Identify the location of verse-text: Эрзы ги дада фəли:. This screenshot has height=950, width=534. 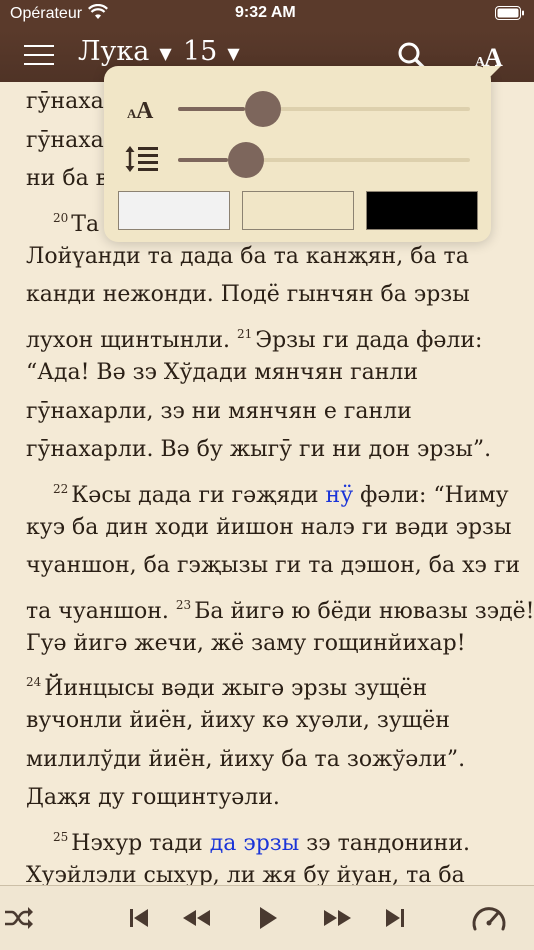
(369, 341).